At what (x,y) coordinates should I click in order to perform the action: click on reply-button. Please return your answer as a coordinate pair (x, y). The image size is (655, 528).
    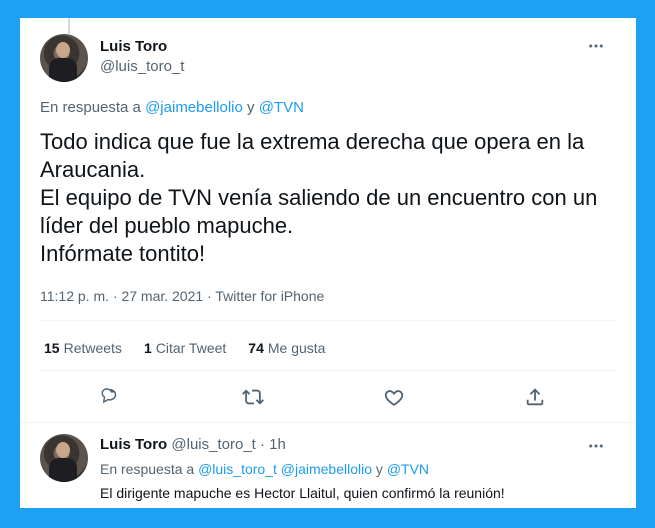
    Looking at the image, I should click on (112, 398).